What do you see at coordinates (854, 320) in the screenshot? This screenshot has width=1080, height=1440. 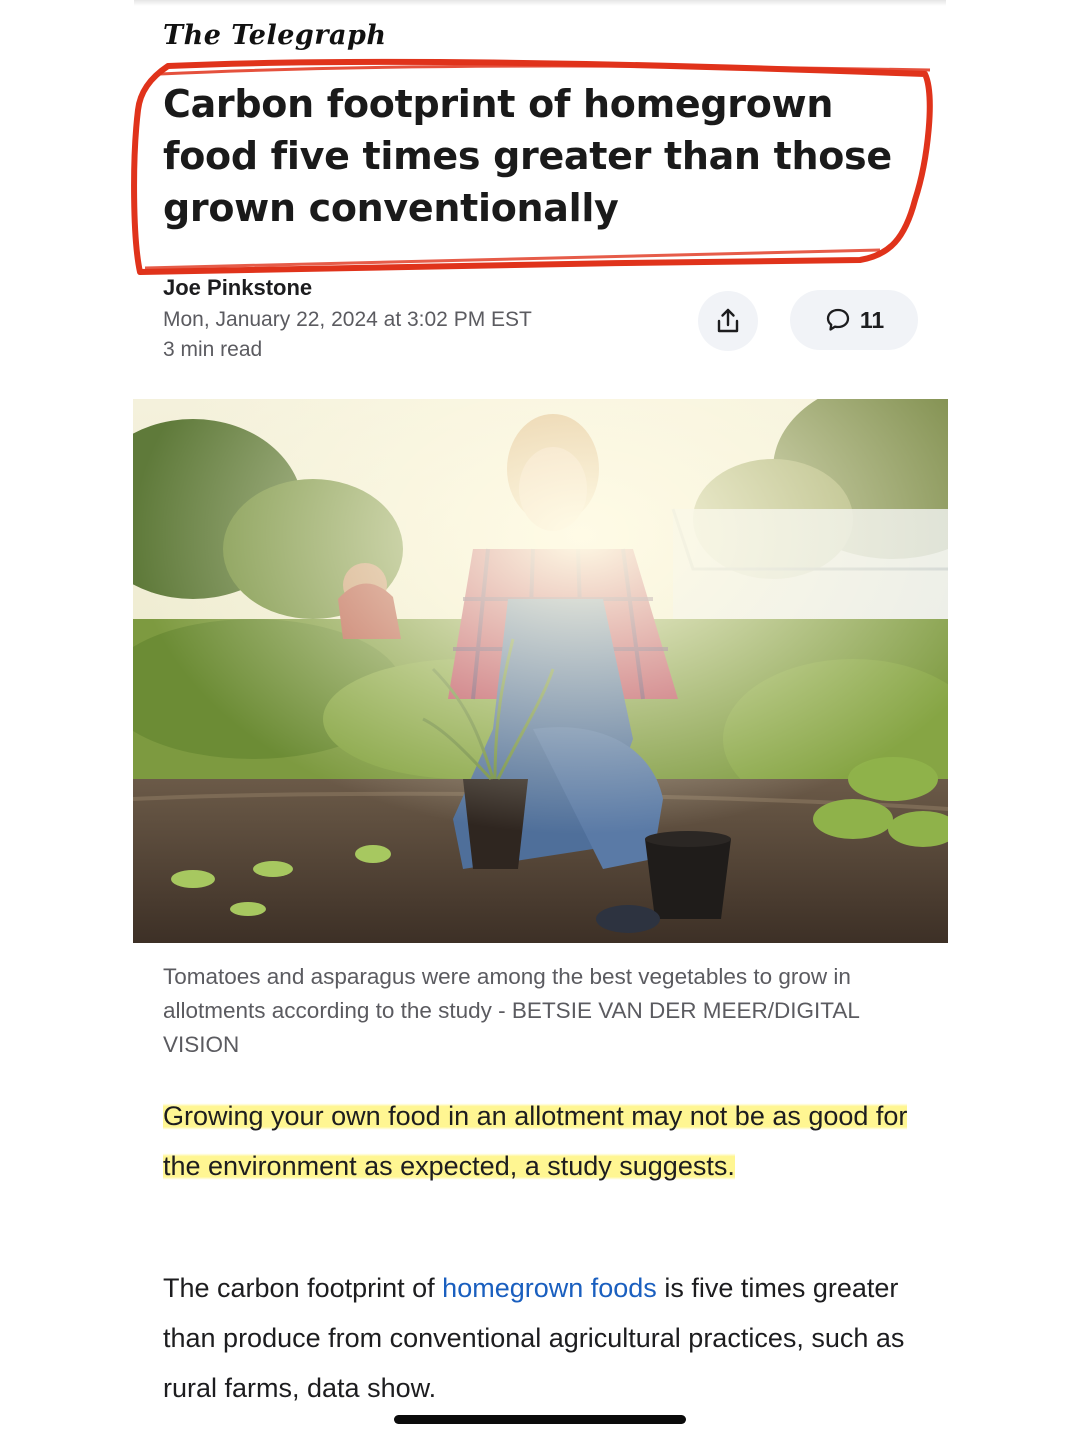 I see `comments-button: 11` at bounding box center [854, 320].